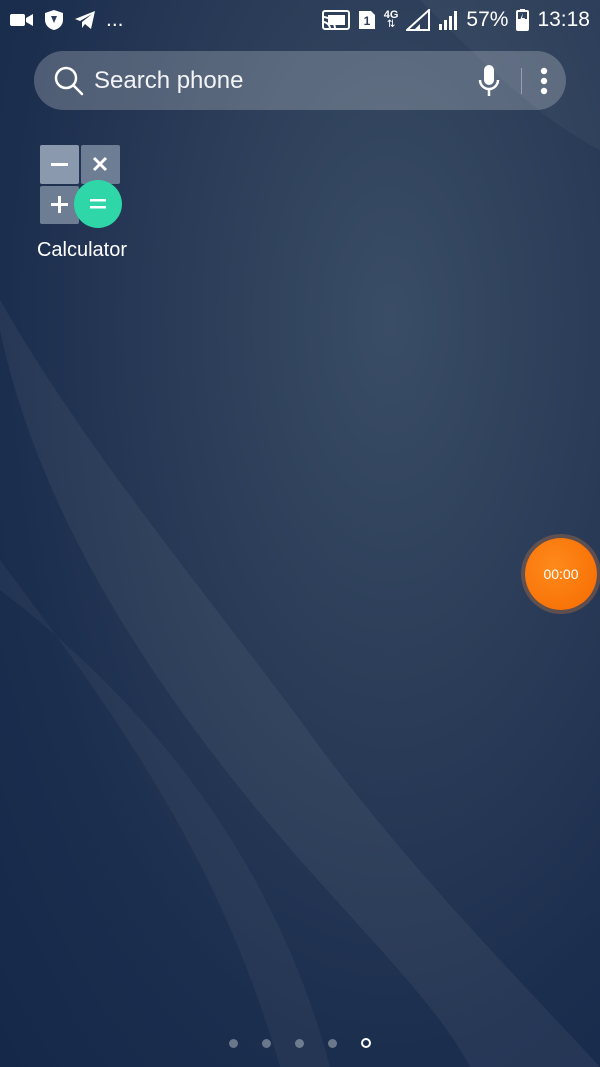 This screenshot has width=600, height=1067. Describe the element at coordinates (82, 250) in the screenshot. I see `app-label: Calculator` at that location.